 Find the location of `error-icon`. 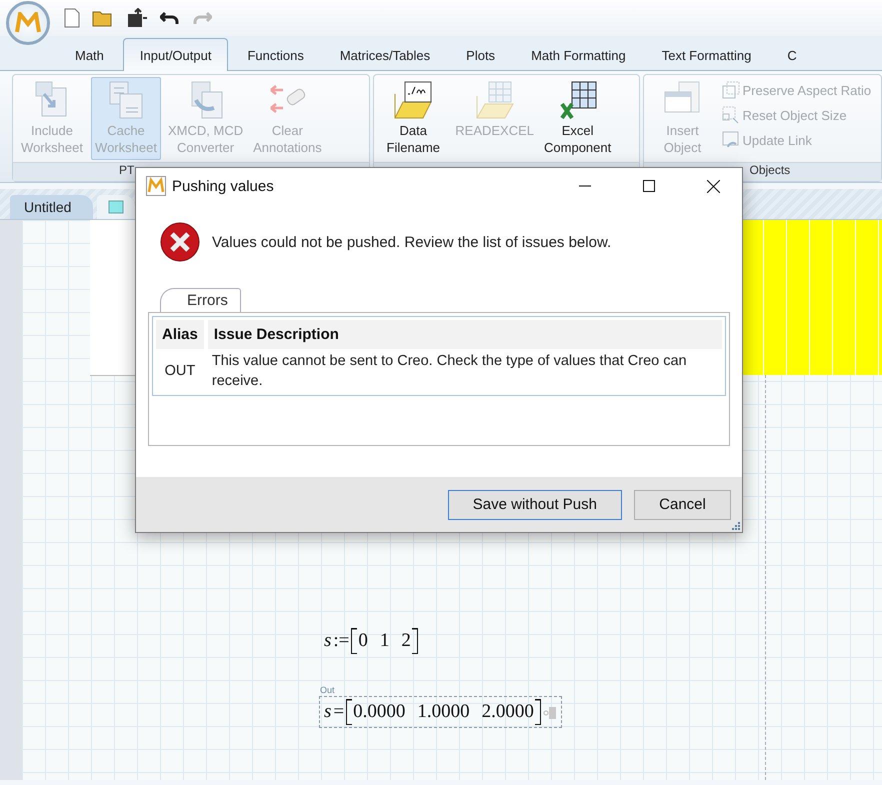

error-icon is located at coordinates (180, 242).